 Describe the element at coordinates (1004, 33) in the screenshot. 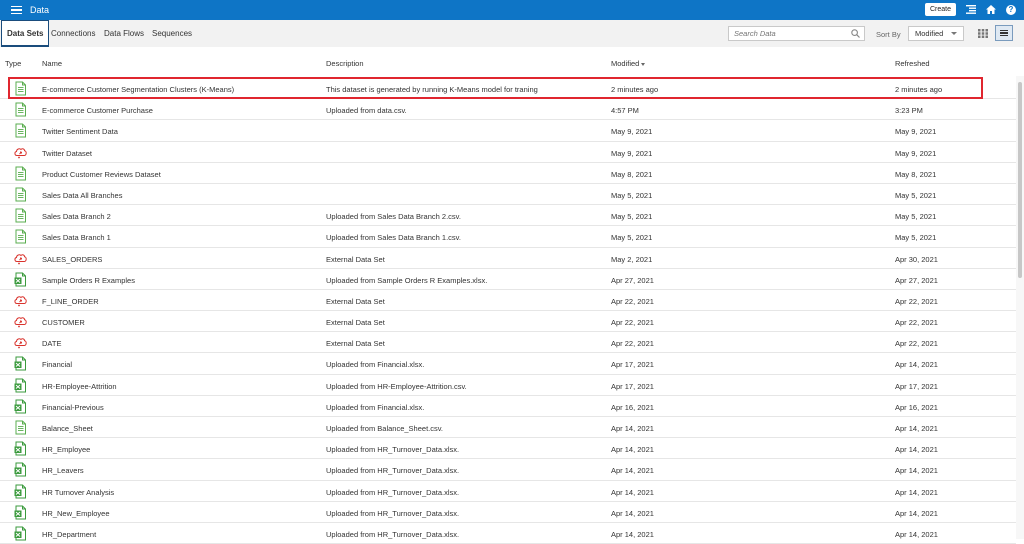

I see `list-view-icon` at that location.